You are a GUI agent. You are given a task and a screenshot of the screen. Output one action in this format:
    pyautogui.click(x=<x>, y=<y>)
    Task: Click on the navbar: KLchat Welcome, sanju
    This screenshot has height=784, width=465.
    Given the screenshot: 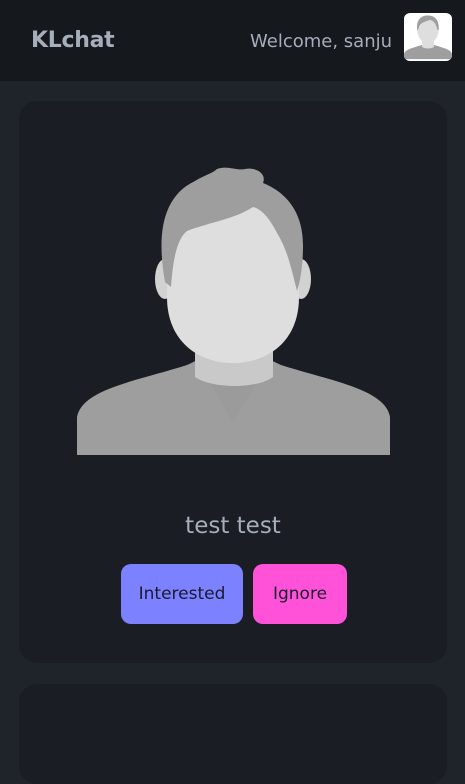 What is the action you would take?
    pyautogui.click(x=232, y=40)
    